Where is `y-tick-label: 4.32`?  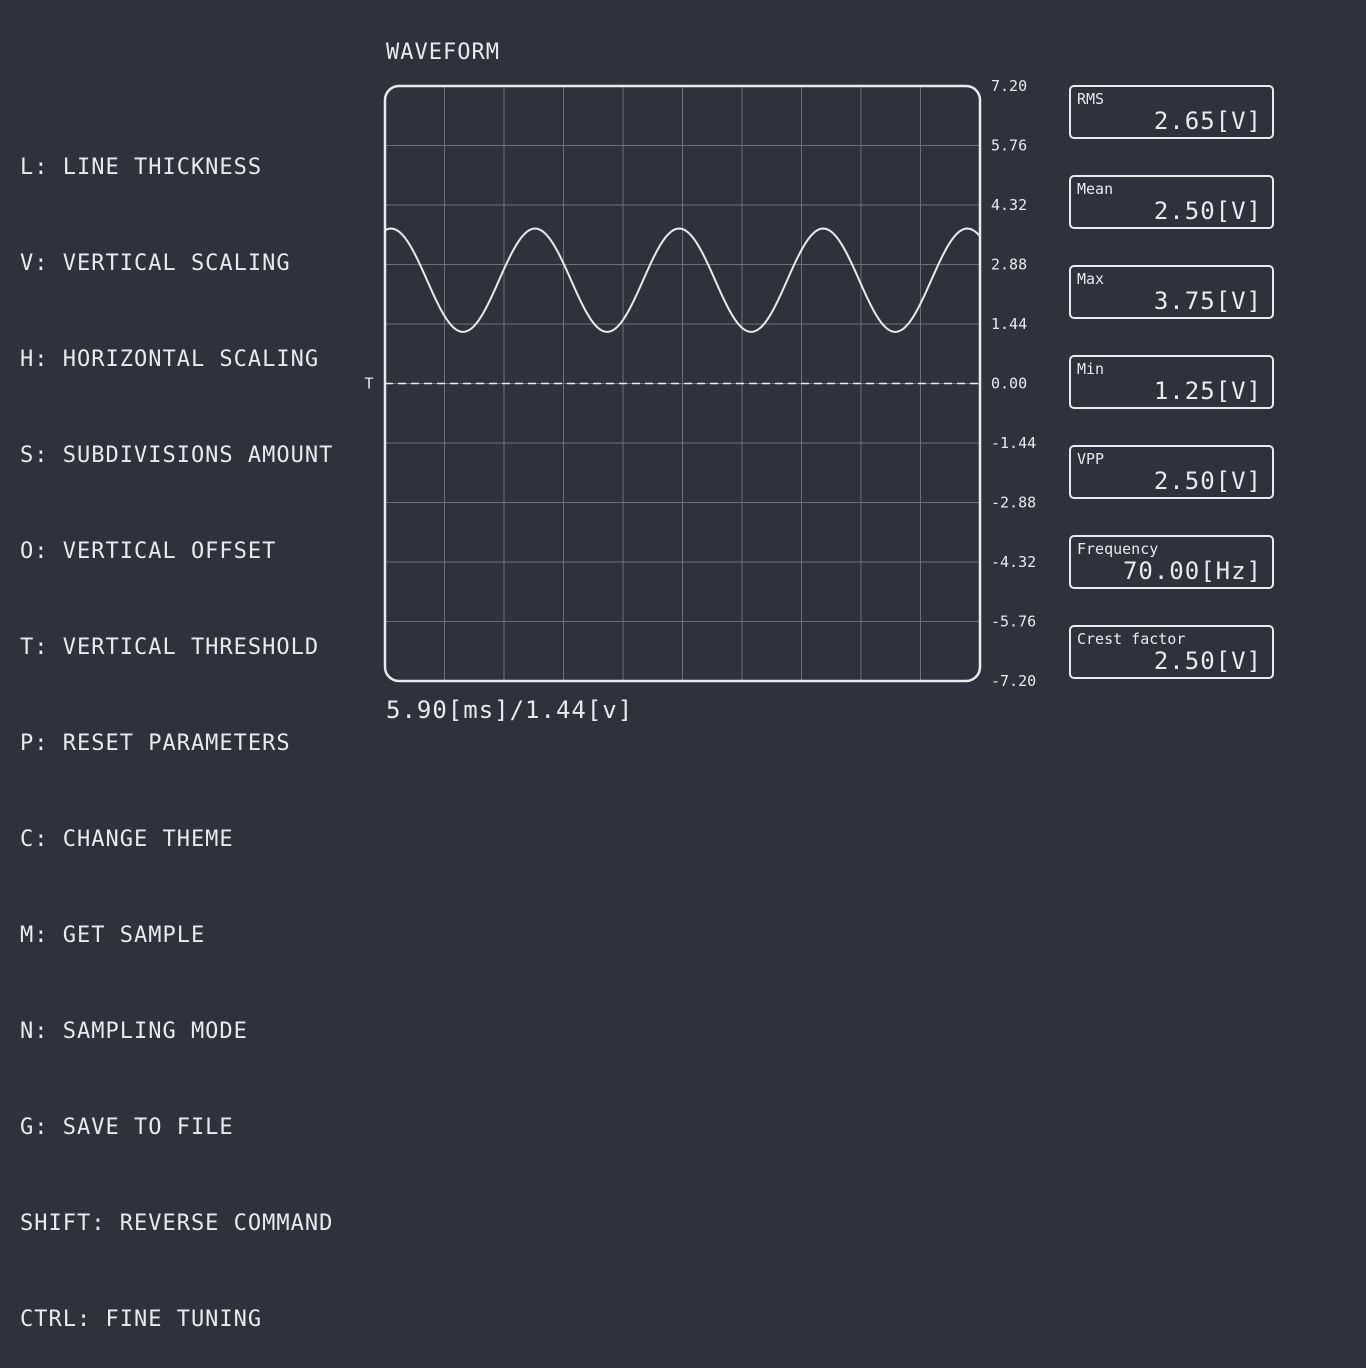 y-tick-label: 4.32 is located at coordinates (1009, 205).